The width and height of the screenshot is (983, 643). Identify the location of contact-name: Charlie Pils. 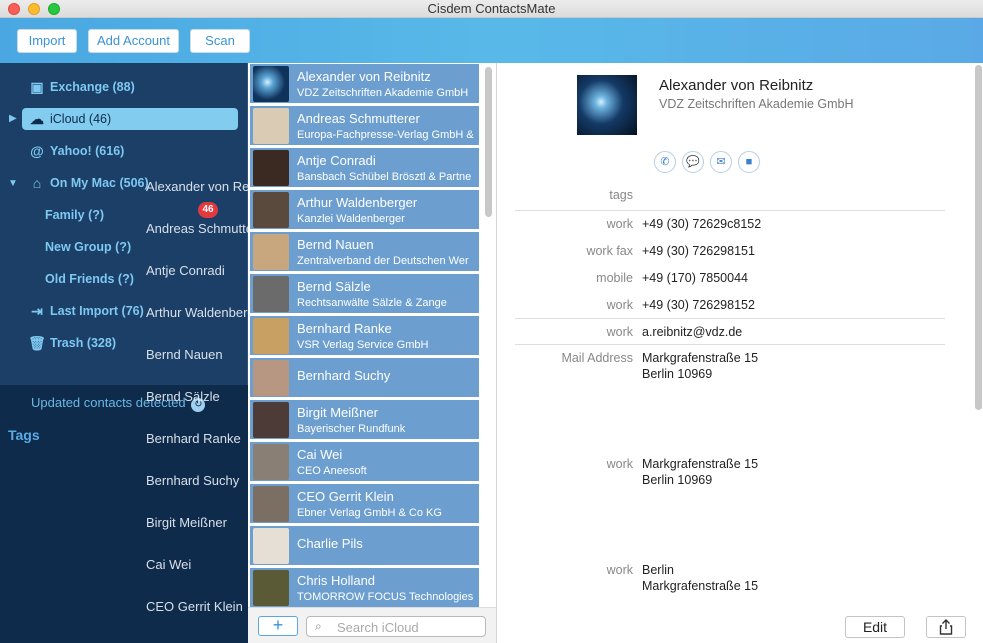
(330, 543).